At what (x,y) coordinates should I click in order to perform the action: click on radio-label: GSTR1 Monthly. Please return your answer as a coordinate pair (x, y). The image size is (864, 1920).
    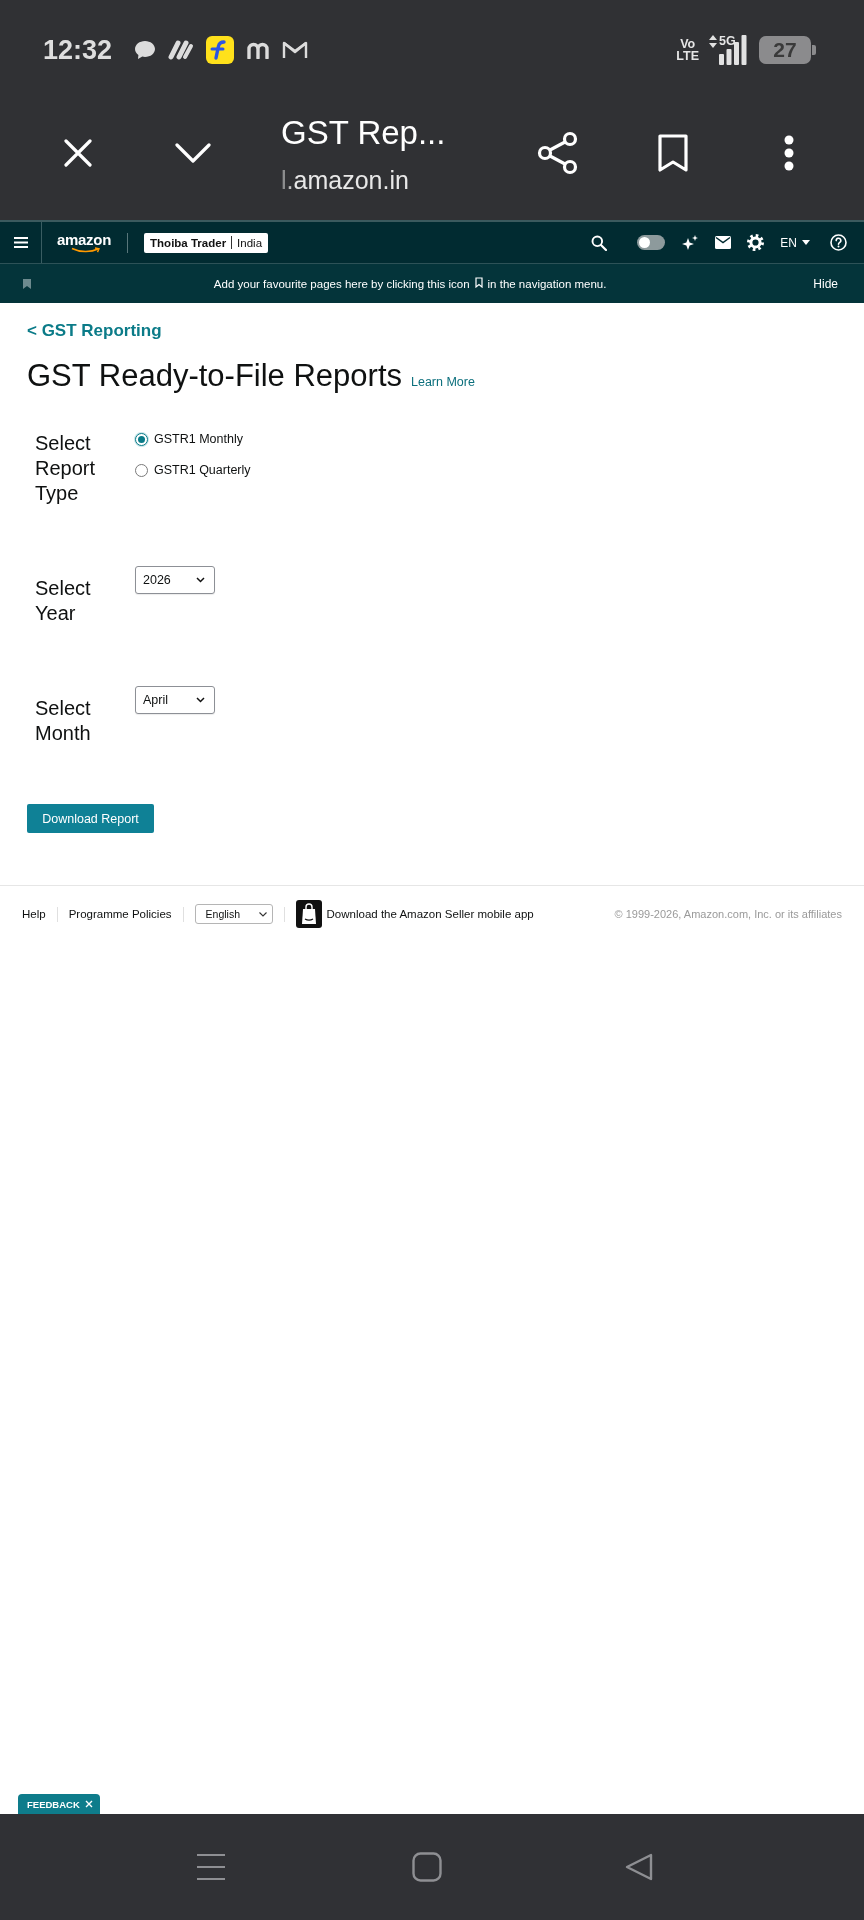
    Looking at the image, I should click on (198, 439).